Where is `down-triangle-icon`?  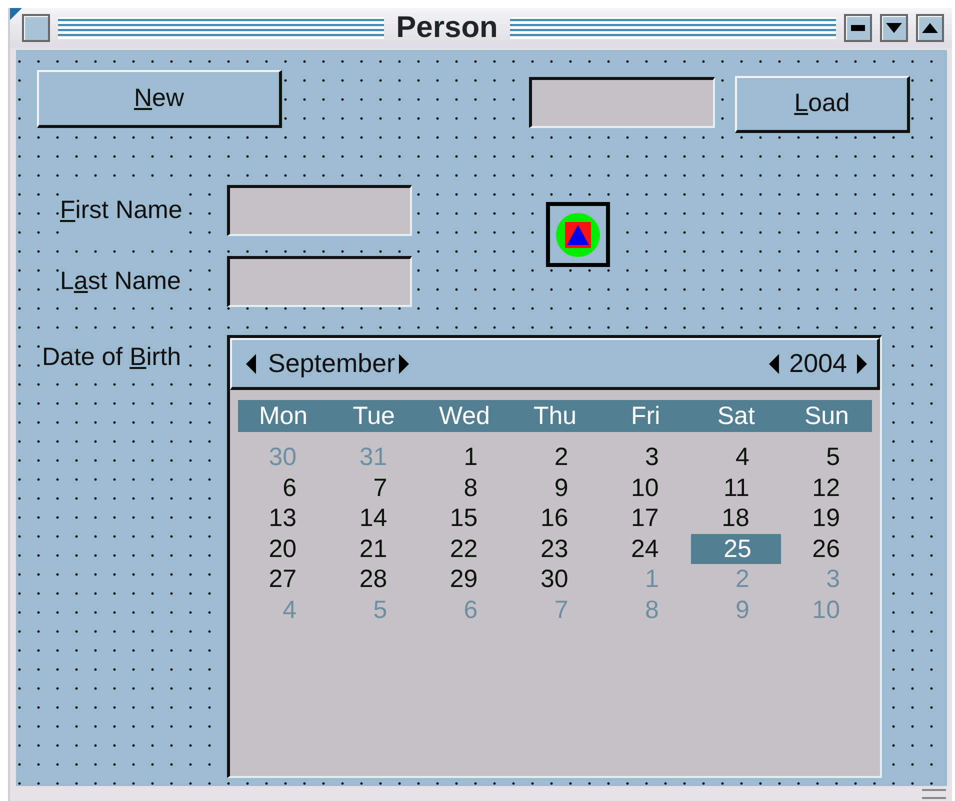
down-triangle-icon is located at coordinates (894, 28).